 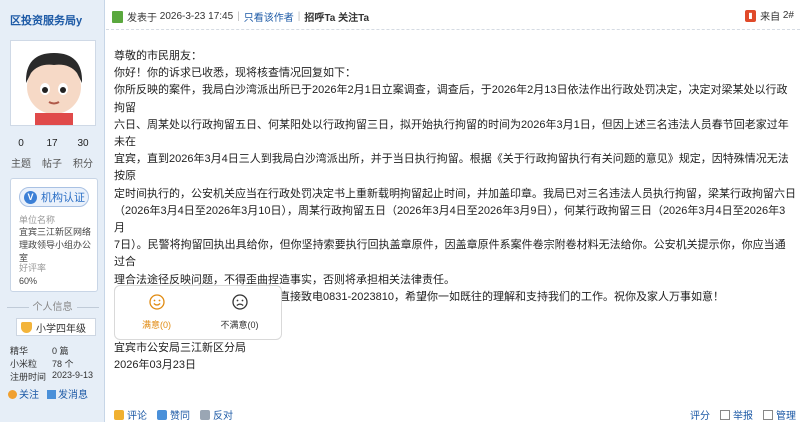 What do you see at coordinates (156, 302) in the screenshot?
I see `smile-icon` at bounding box center [156, 302].